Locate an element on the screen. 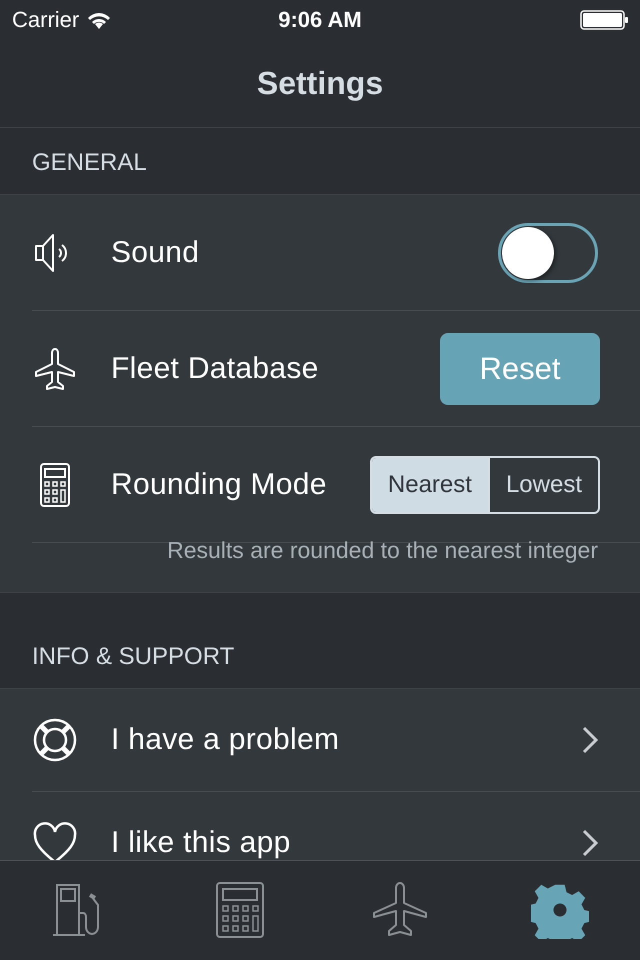  settings-row: I have a problem is located at coordinates (336, 740).